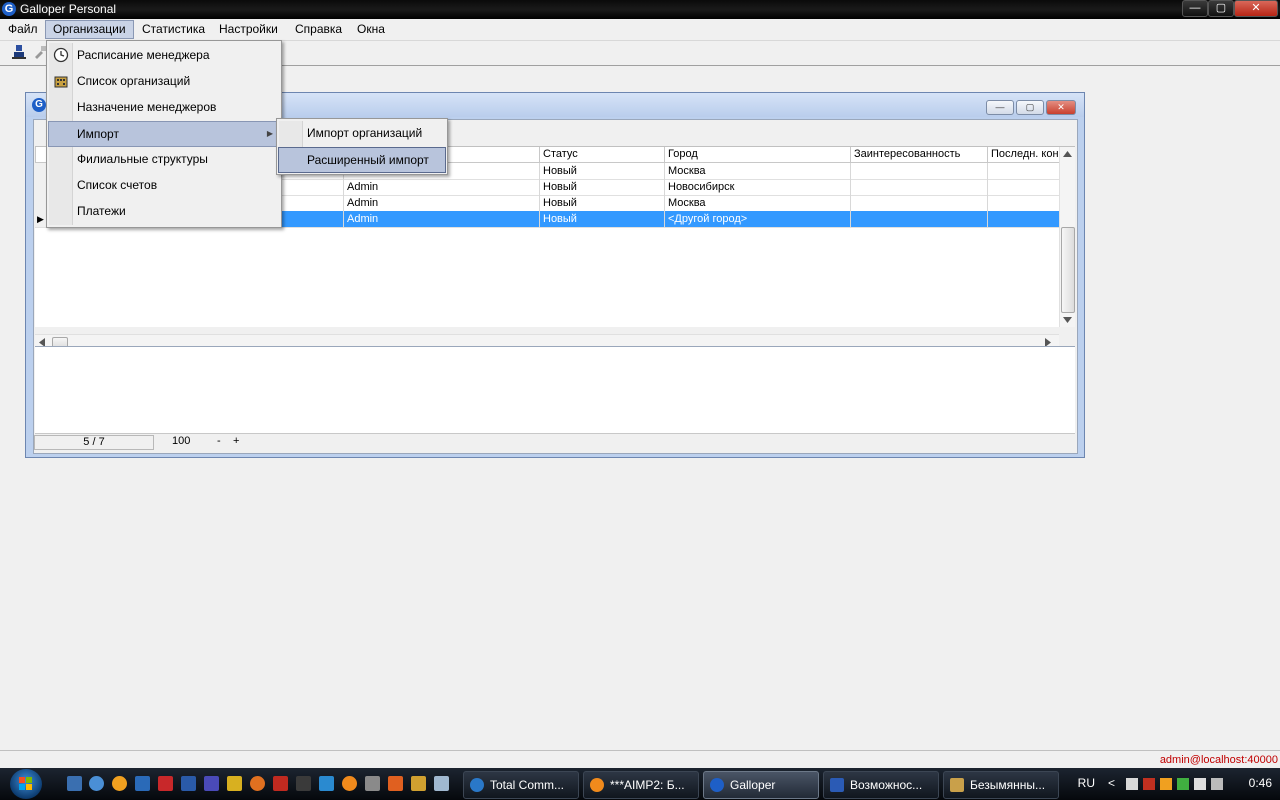  I want to click on menu-item-label: Список счетов, so click(117, 185).